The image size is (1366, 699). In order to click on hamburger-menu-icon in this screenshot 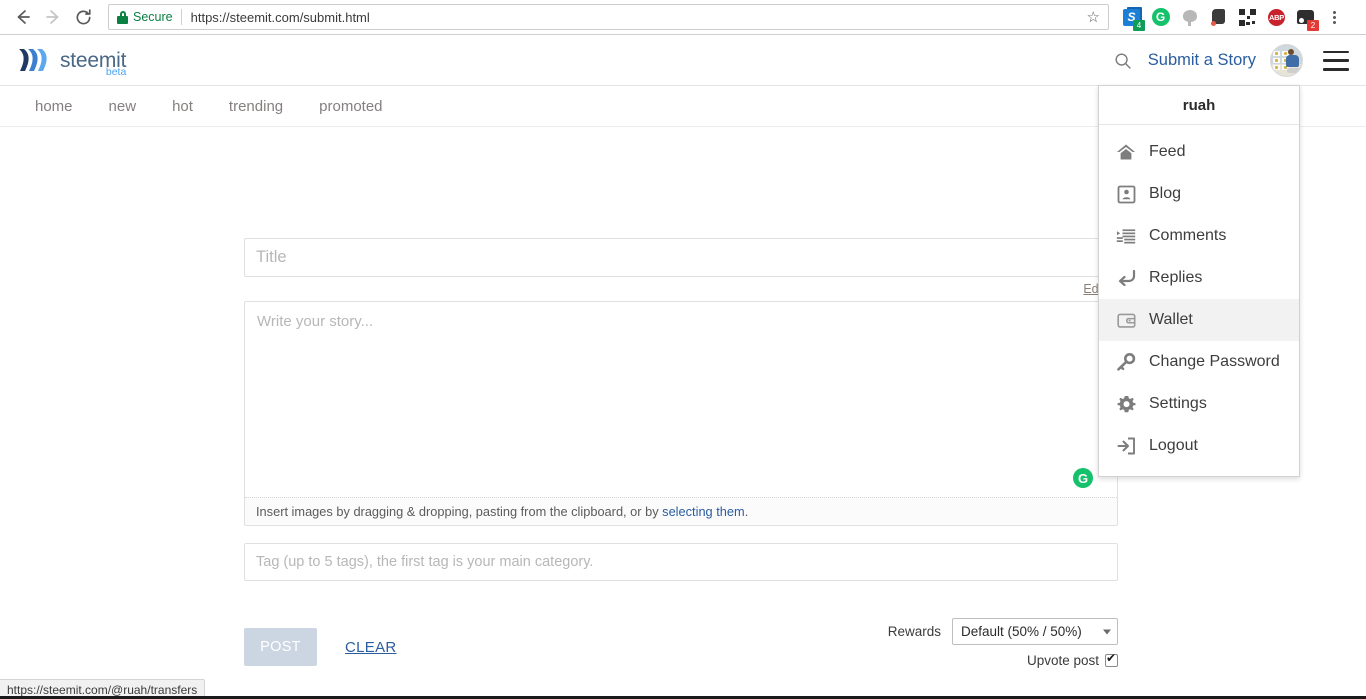, I will do `click(1336, 60)`.